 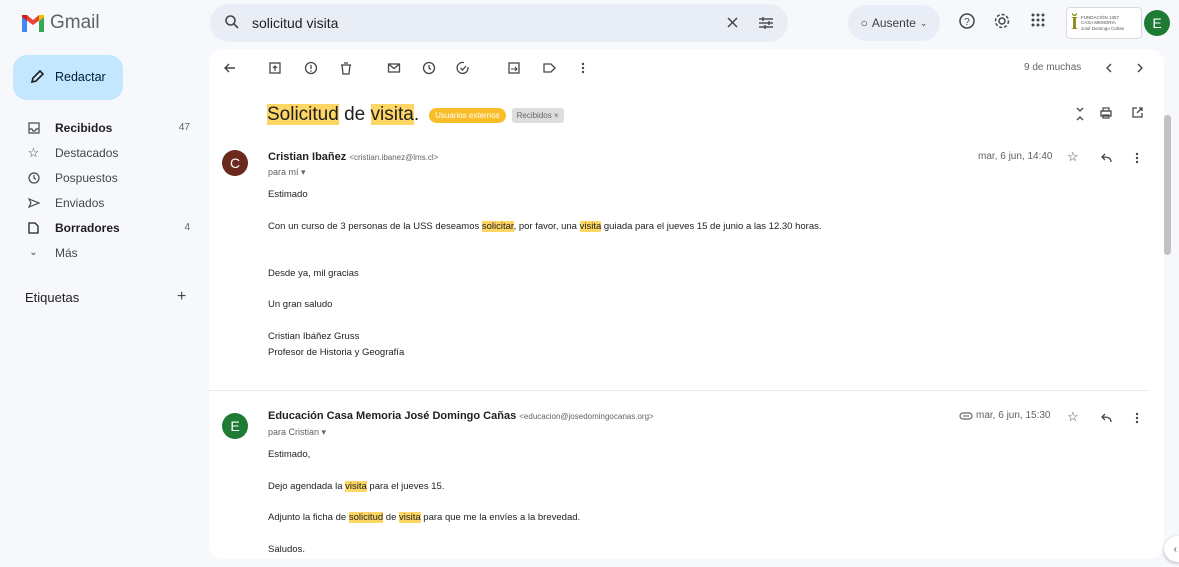 I want to click on sender-line: Cristian Ibañez <cristian.ibanez@lms.cl>, so click(x=353, y=157).